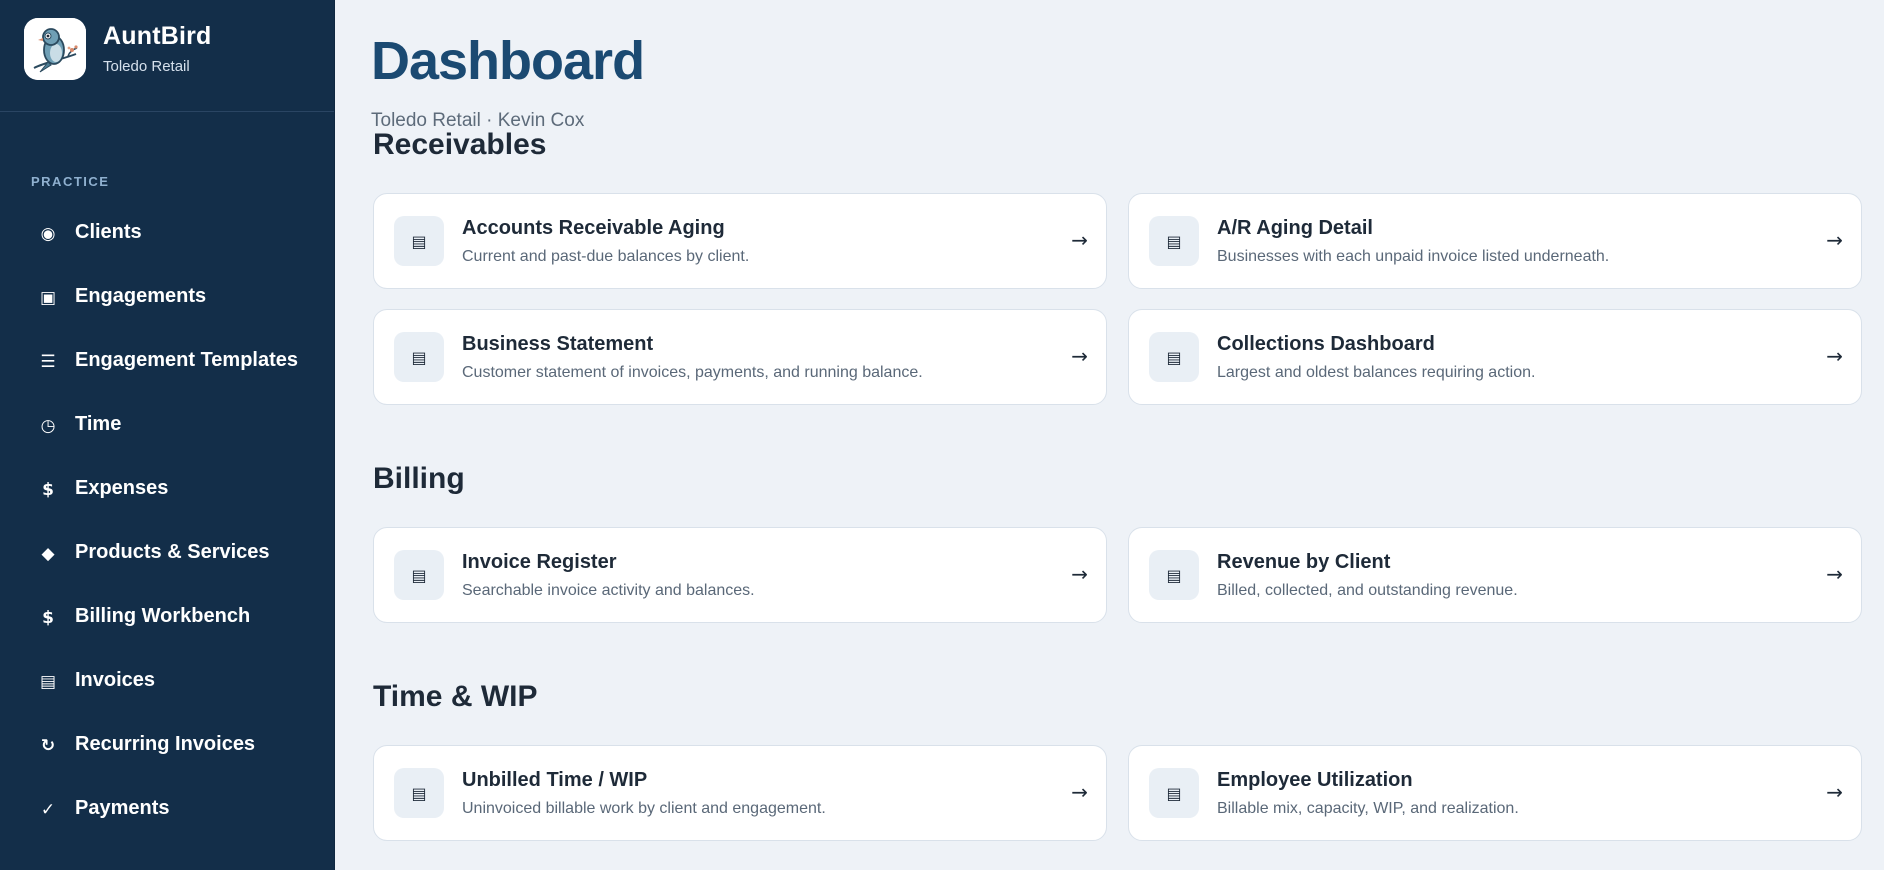  Describe the element at coordinates (141, 296) in the screenshot. I see `sidebar-item-label: Engagements` at that location.